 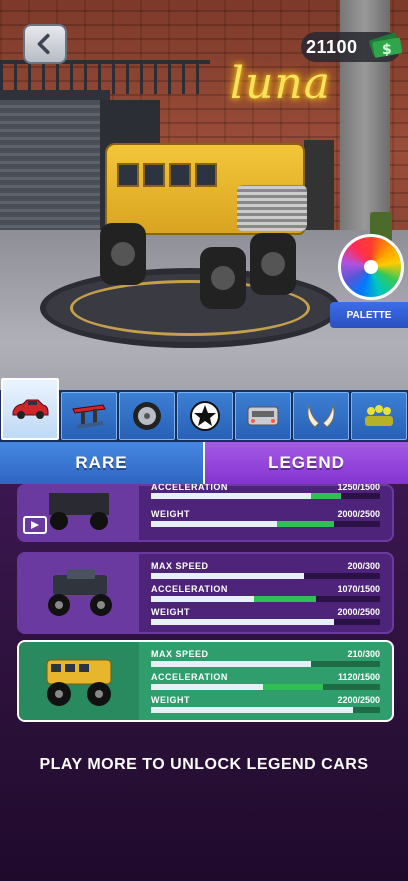 I want to click on chevron-left-icon, so click(x=43, y=44).